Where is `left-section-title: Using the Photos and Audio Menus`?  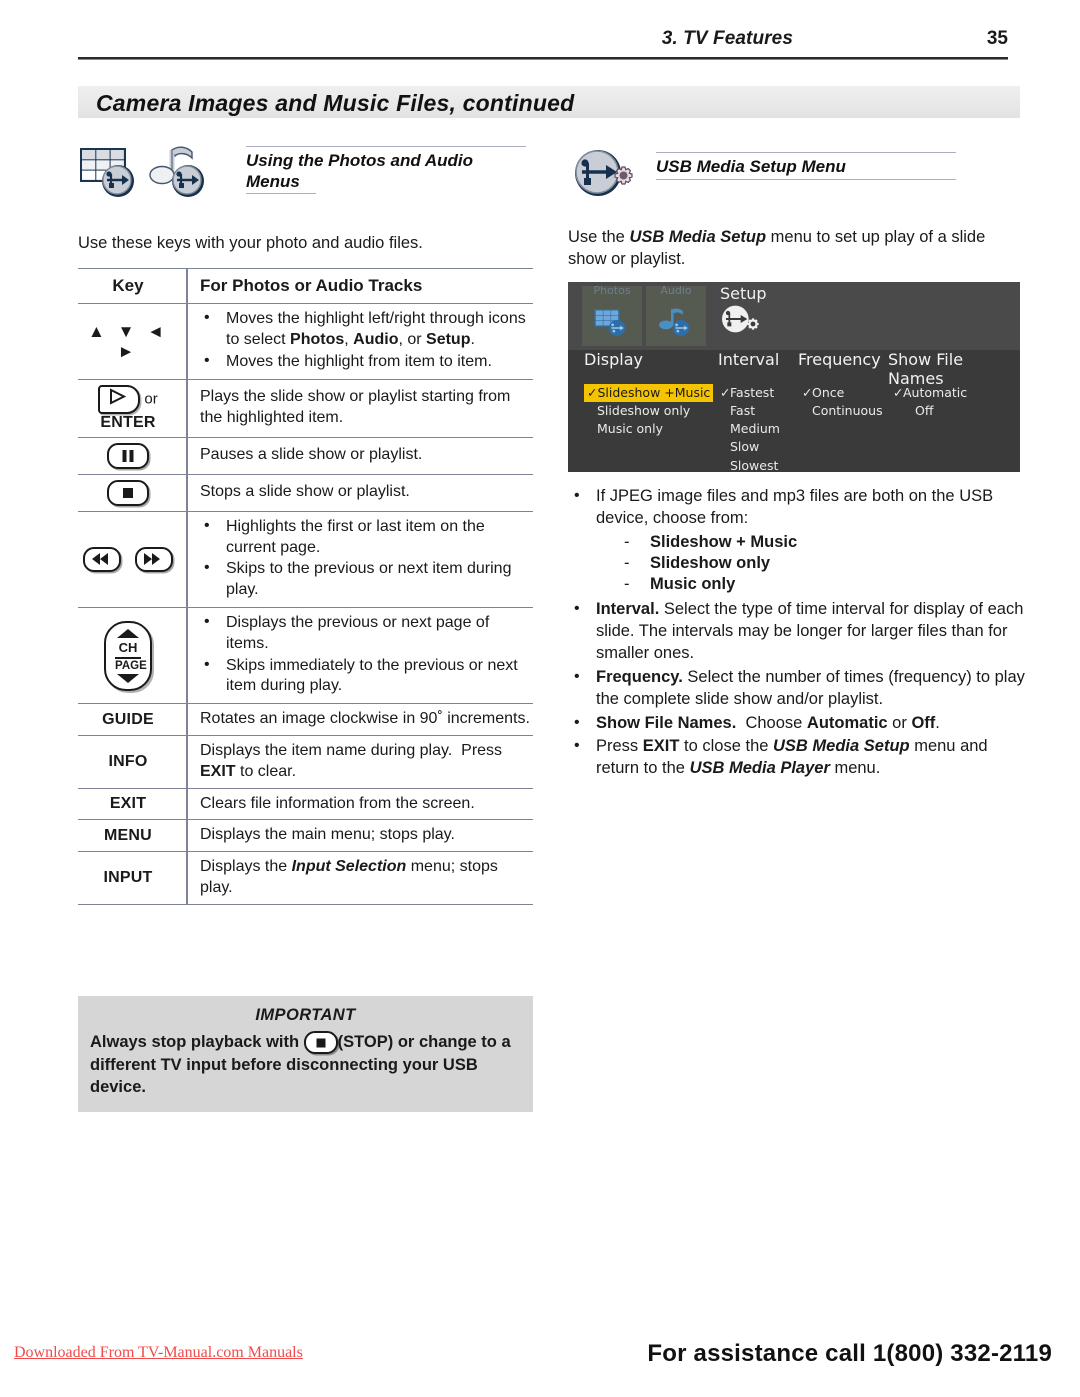 left-section-title: Using the Photos and Audio Menus is located at coordinates (359, 171).